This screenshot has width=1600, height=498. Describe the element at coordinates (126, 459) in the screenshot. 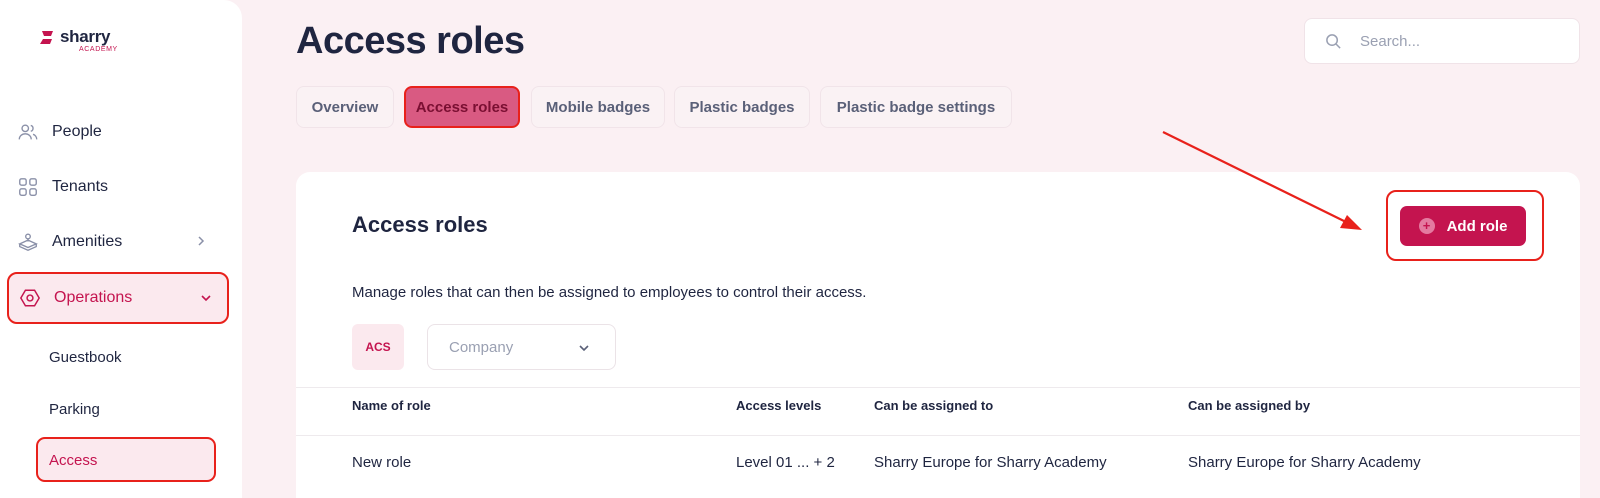

I see `sidebar-subitem-access: Access` at that location.